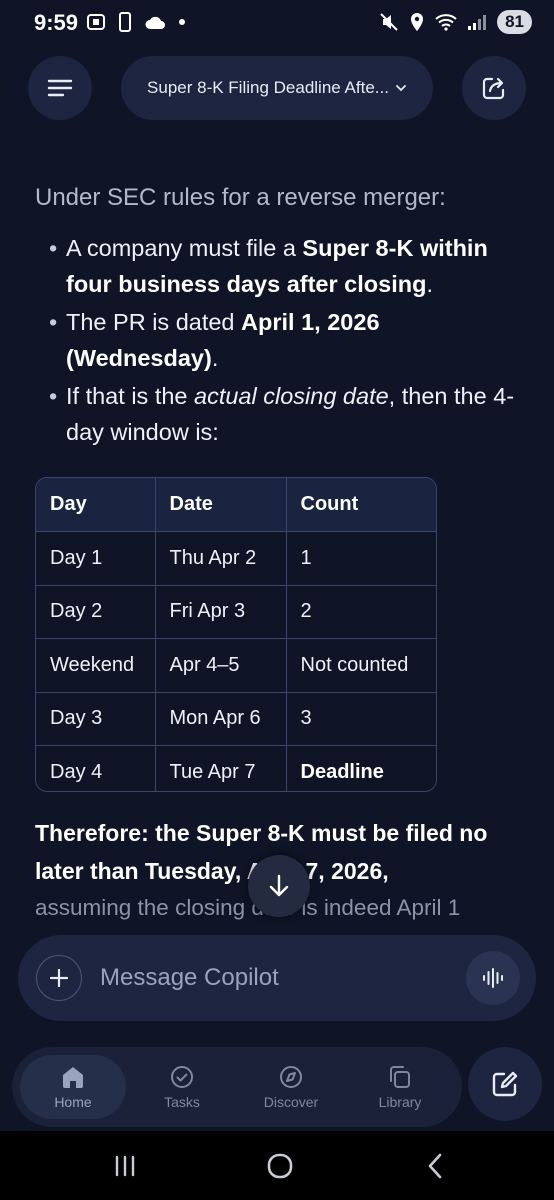 Image resolution: width=554 pixels, height=1200 pixels. What do you see at coordinates (96, 612) in the screenshot?
I see `table-cell: Day 2` at bounding box center [96, 612].